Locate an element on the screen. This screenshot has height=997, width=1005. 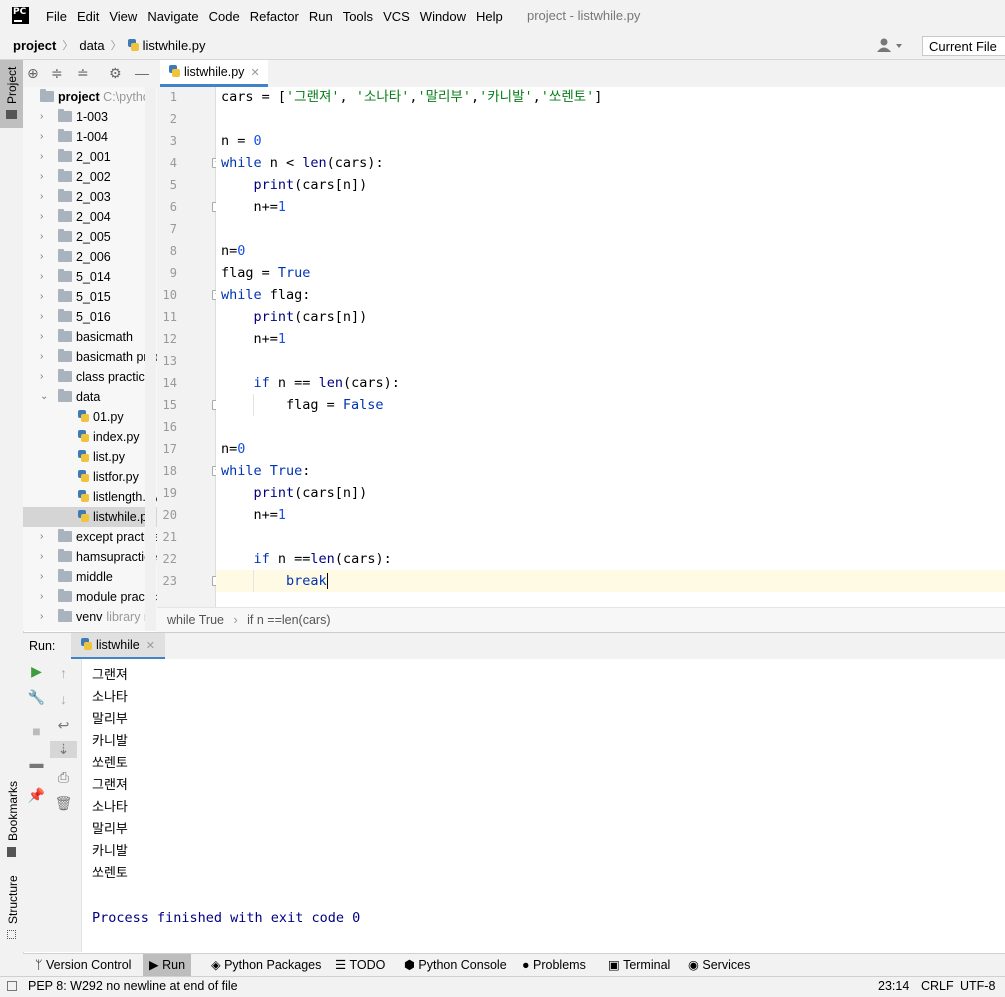
tree-folder-item: › 2_001 is located at coordinates (90, 157).